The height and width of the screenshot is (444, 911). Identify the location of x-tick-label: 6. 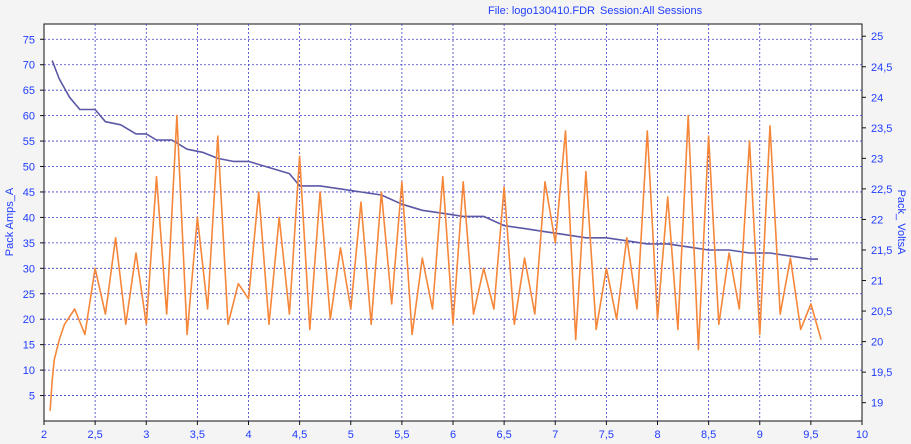
(453, 435).